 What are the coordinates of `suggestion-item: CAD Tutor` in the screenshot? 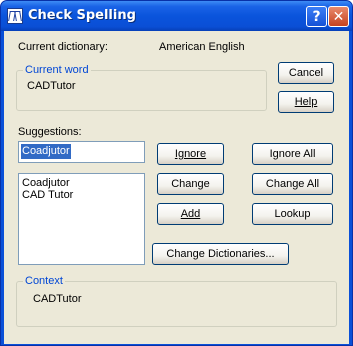 It's located at (81, 195).